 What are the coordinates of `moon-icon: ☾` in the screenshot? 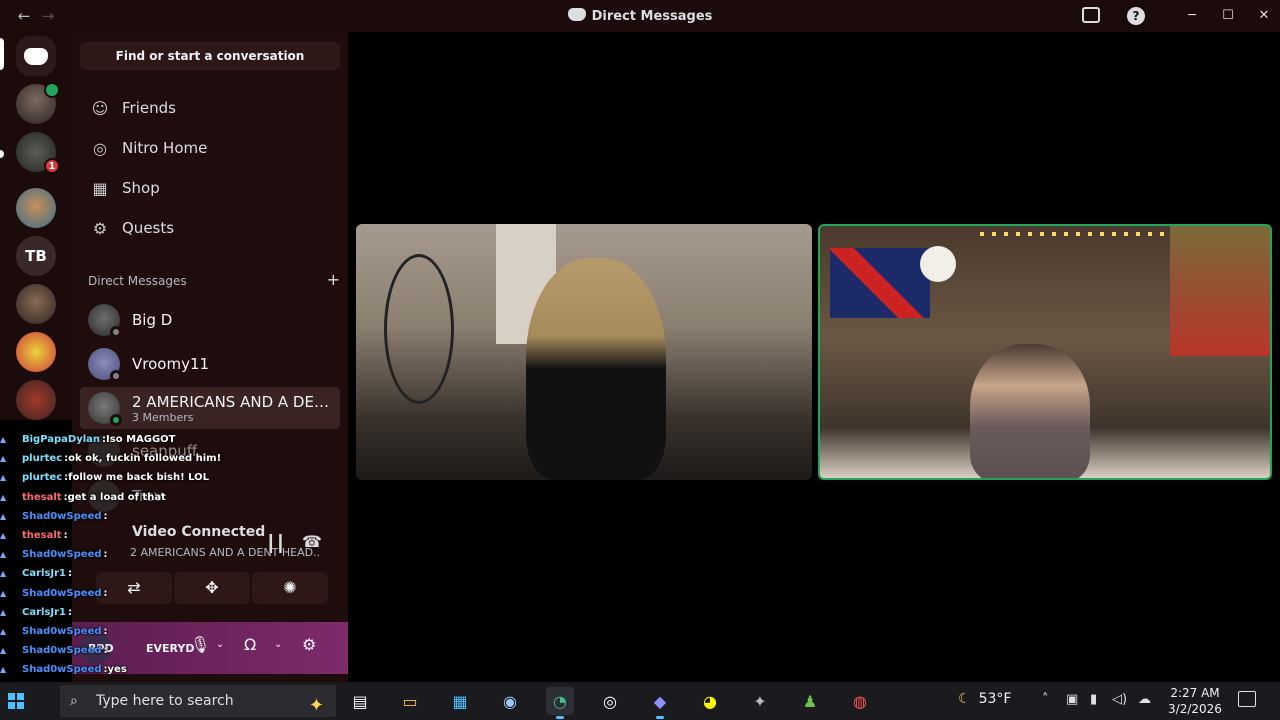 It's located at (964, 699).